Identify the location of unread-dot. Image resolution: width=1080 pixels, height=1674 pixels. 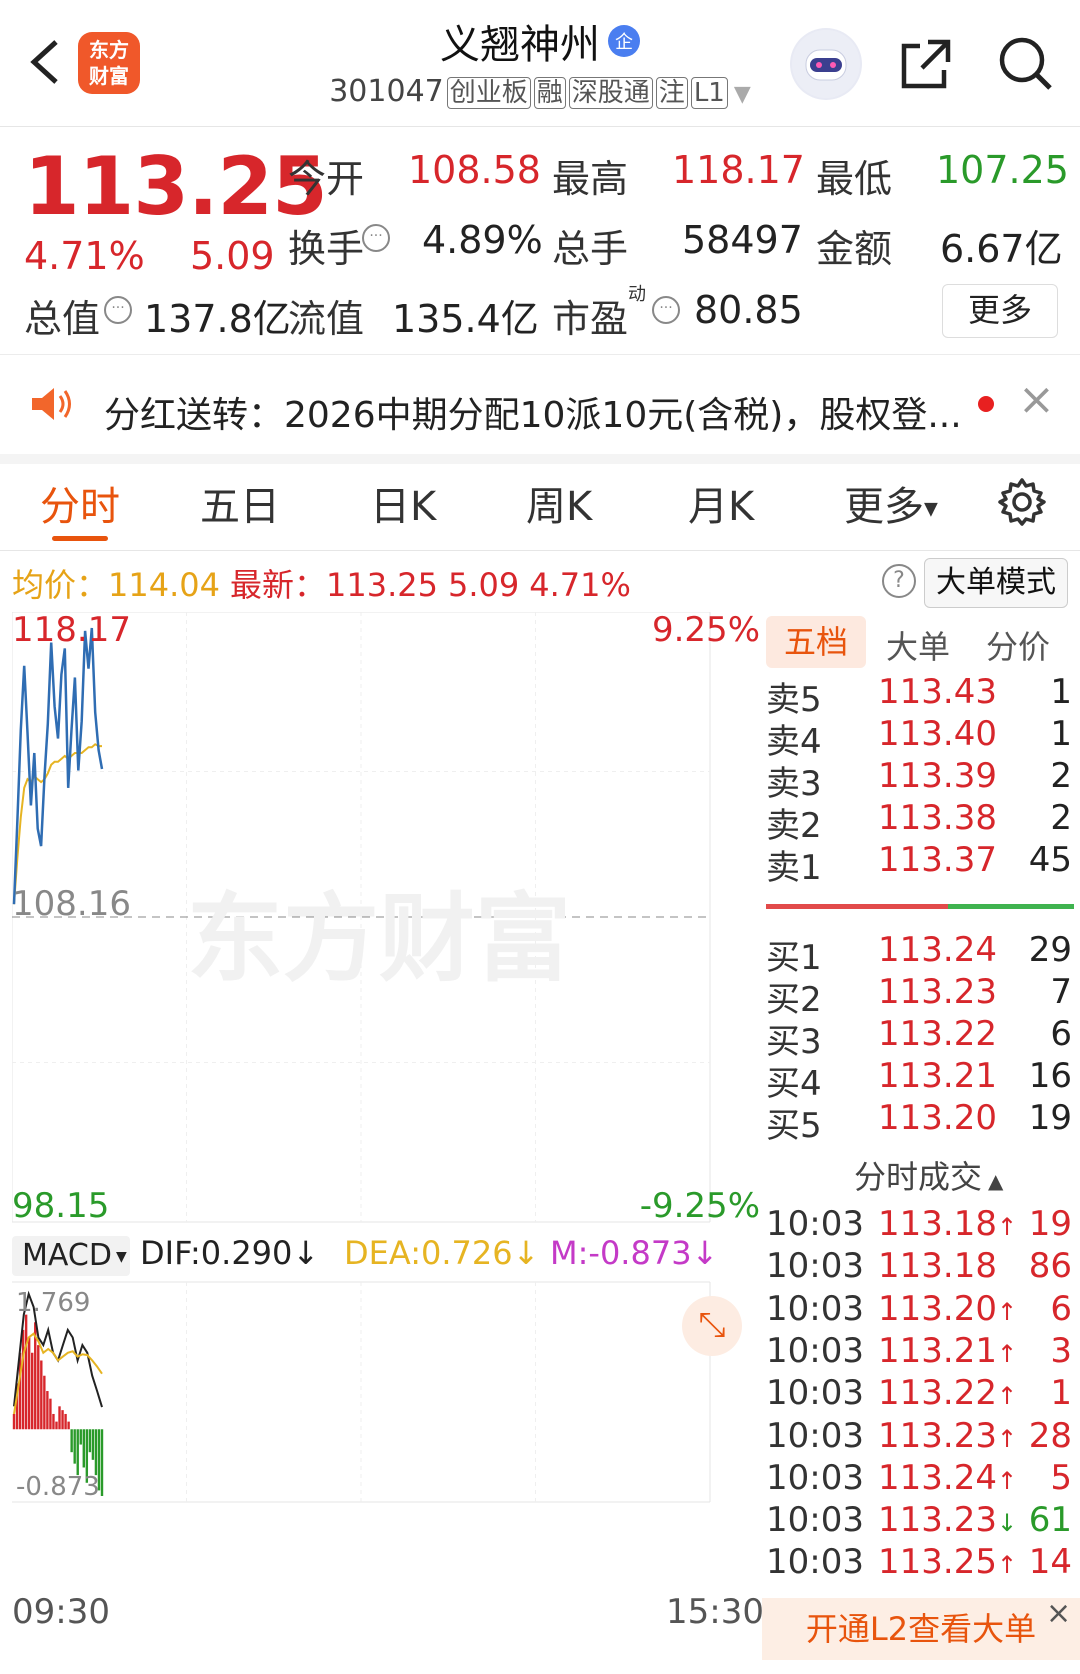
(986, 404).